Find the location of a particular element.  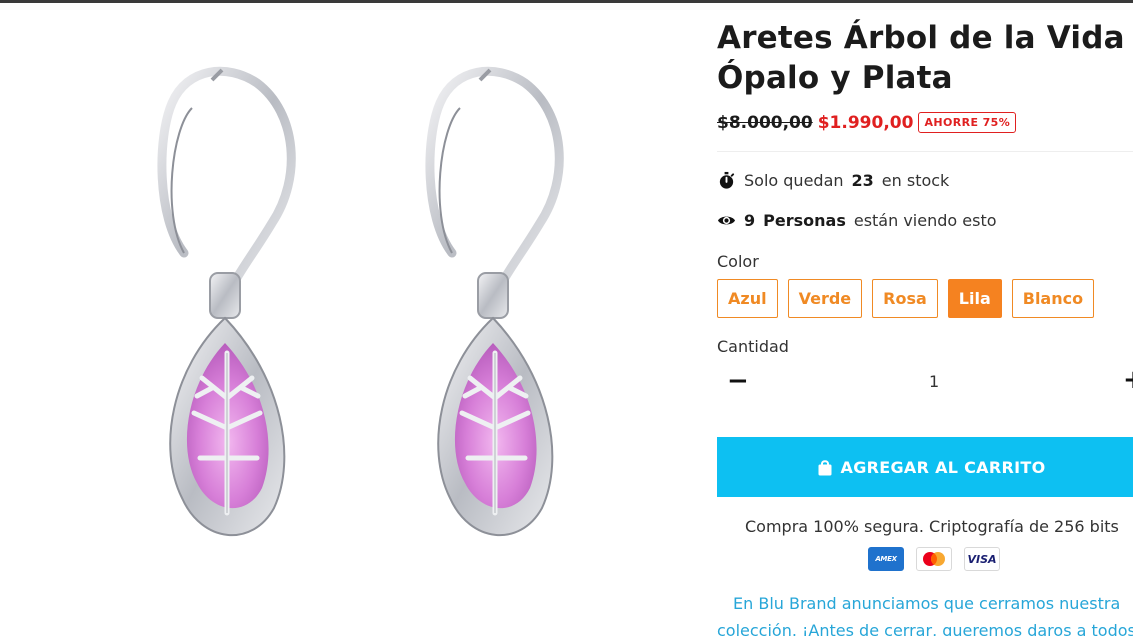

color-label: Color is located at coordinates (738, 261).